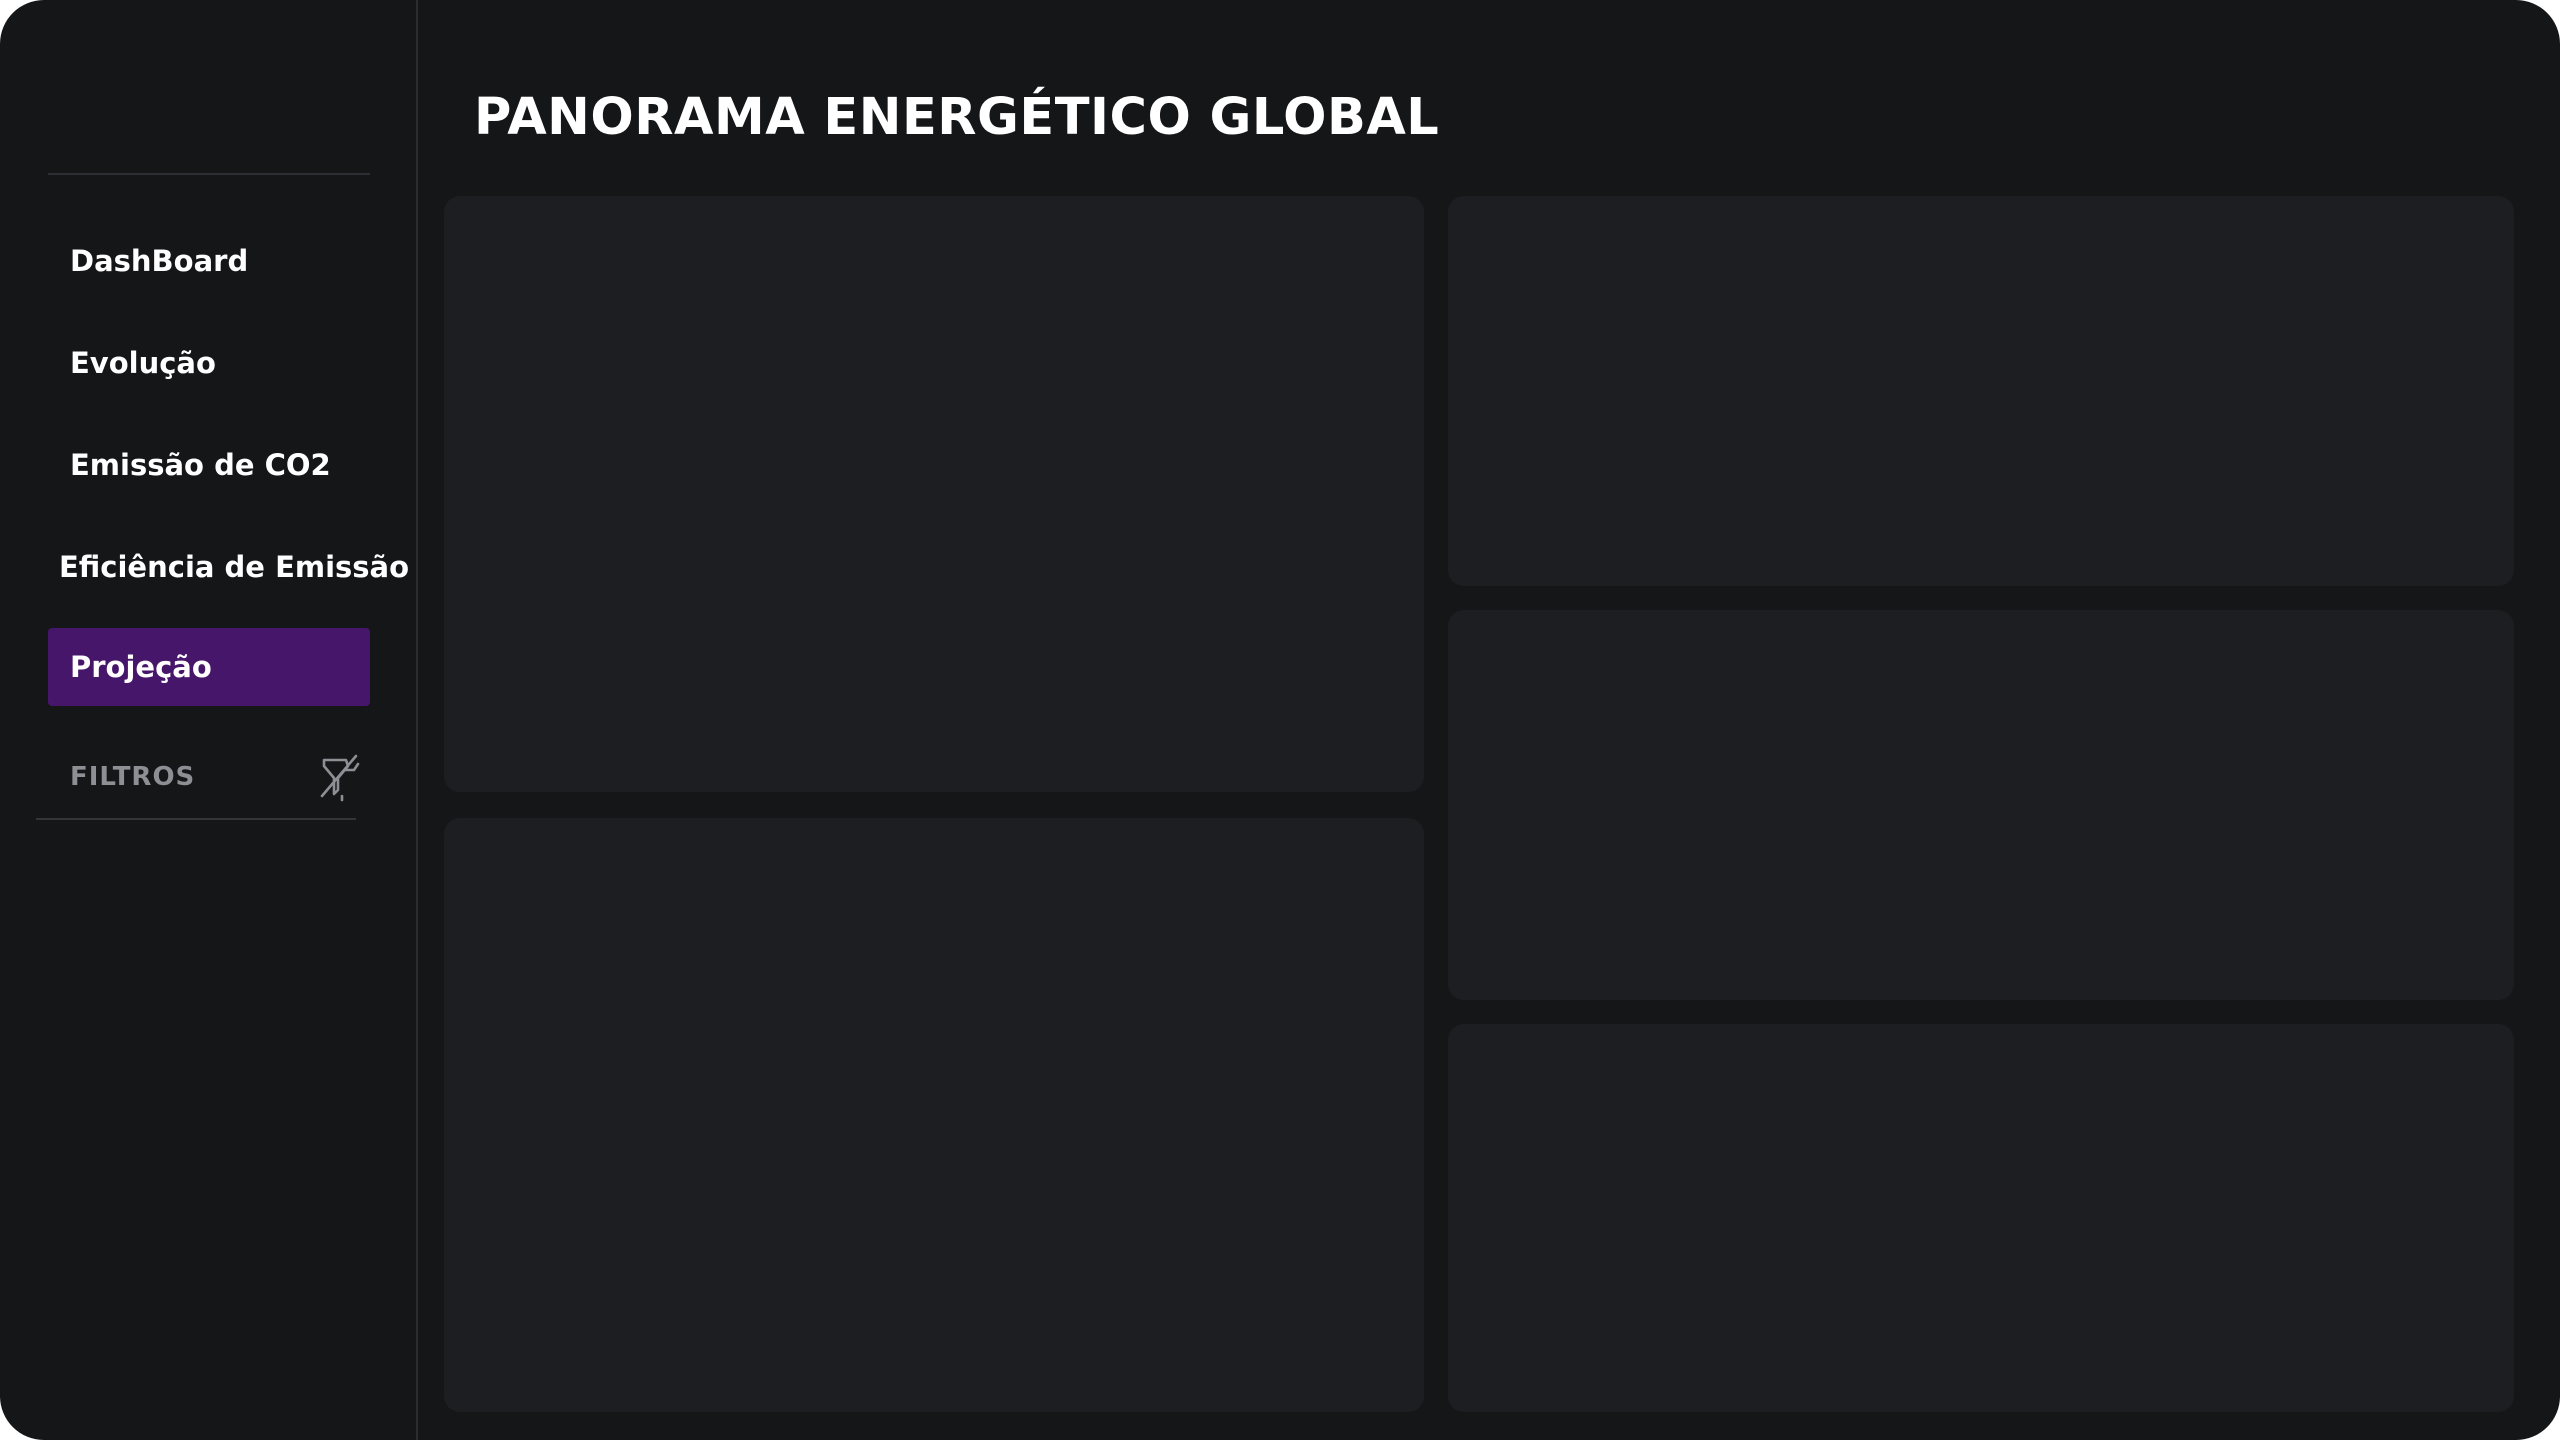 The width and height of the screenshot is (2560, 1440). Describe the element at coordinates (198, 782) in the screenshot. I see `filters-section: FILTROS` at that location.